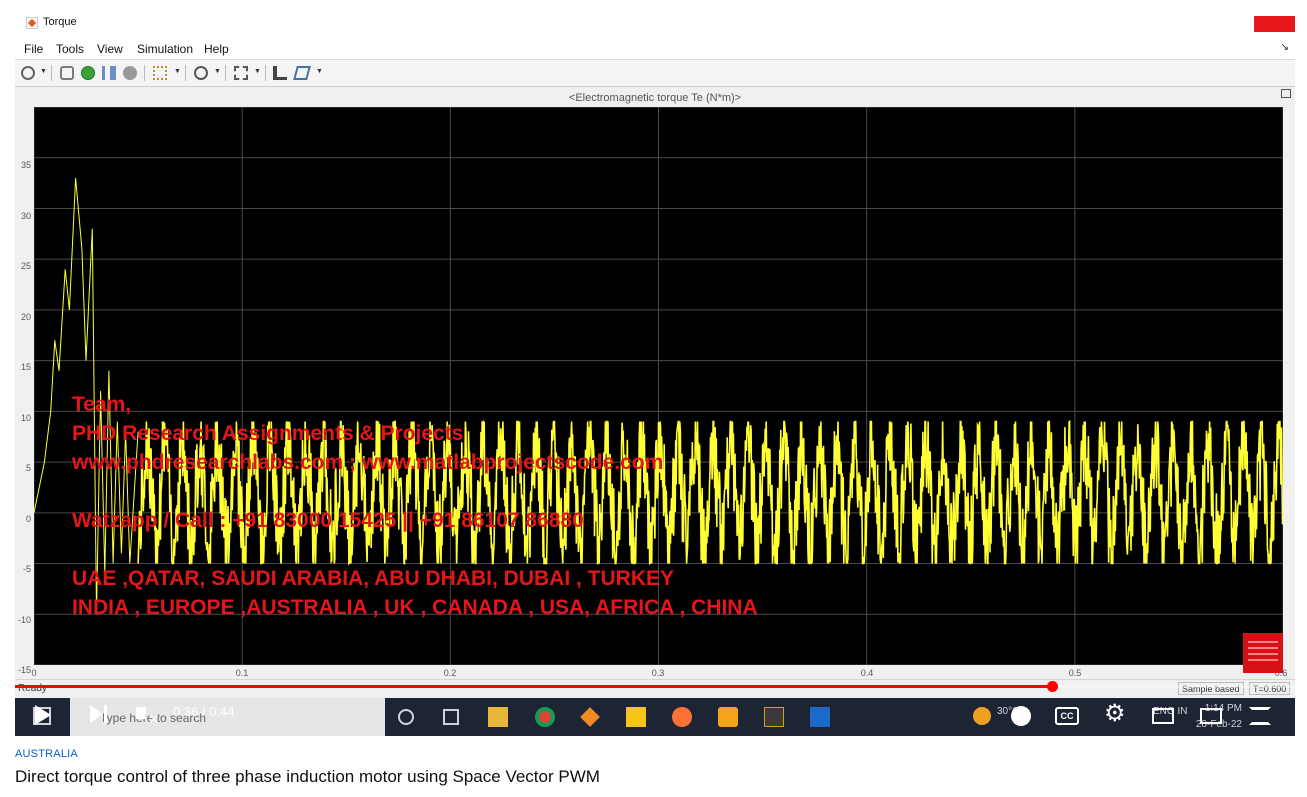 This screenshot has height=797, width=1307. Describe the element at coordinates (25, 266) in the screenshot. I see `y-tick-label: 25` at that location.